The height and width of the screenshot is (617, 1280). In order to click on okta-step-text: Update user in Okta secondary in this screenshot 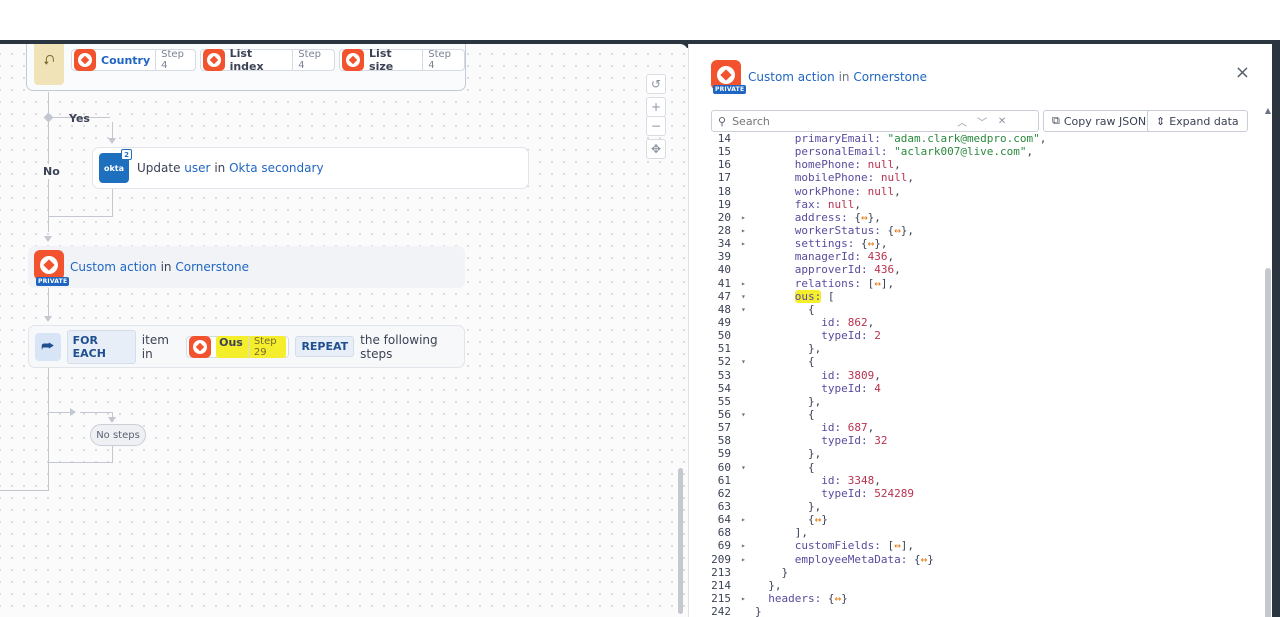, I will do `click(230, 168)`.